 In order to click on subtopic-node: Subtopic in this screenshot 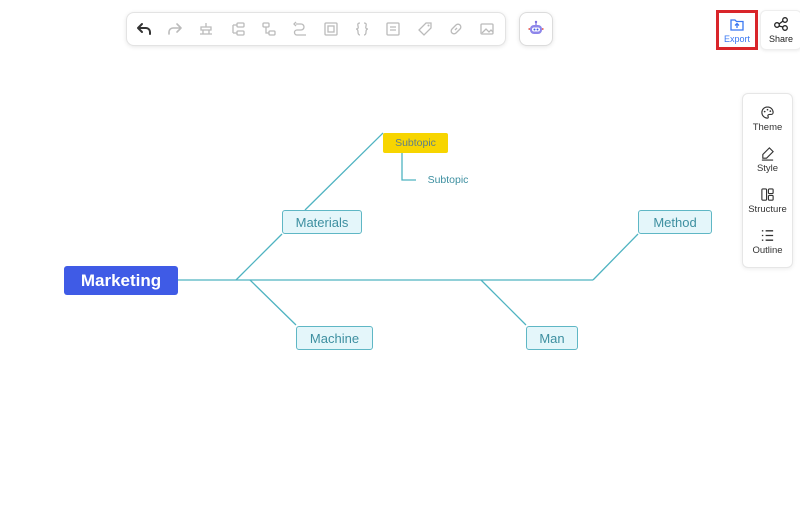, I will do `click(415, 143)`.